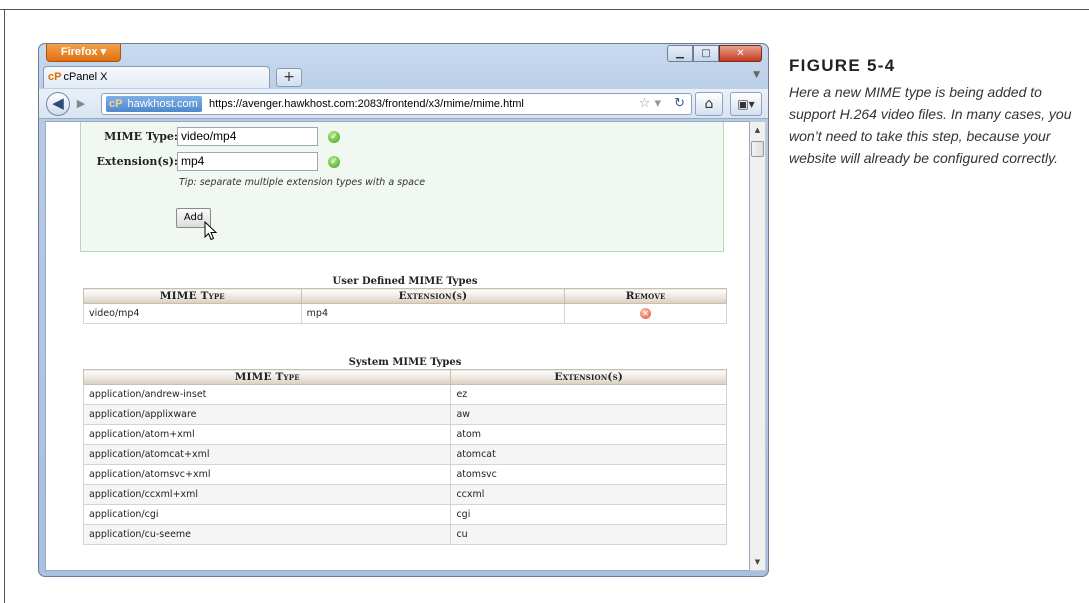 The width and height of the screenshot is (1089, 603). I want to click on tab-bar: cP cPanel X + ▼, so click(403, 76).